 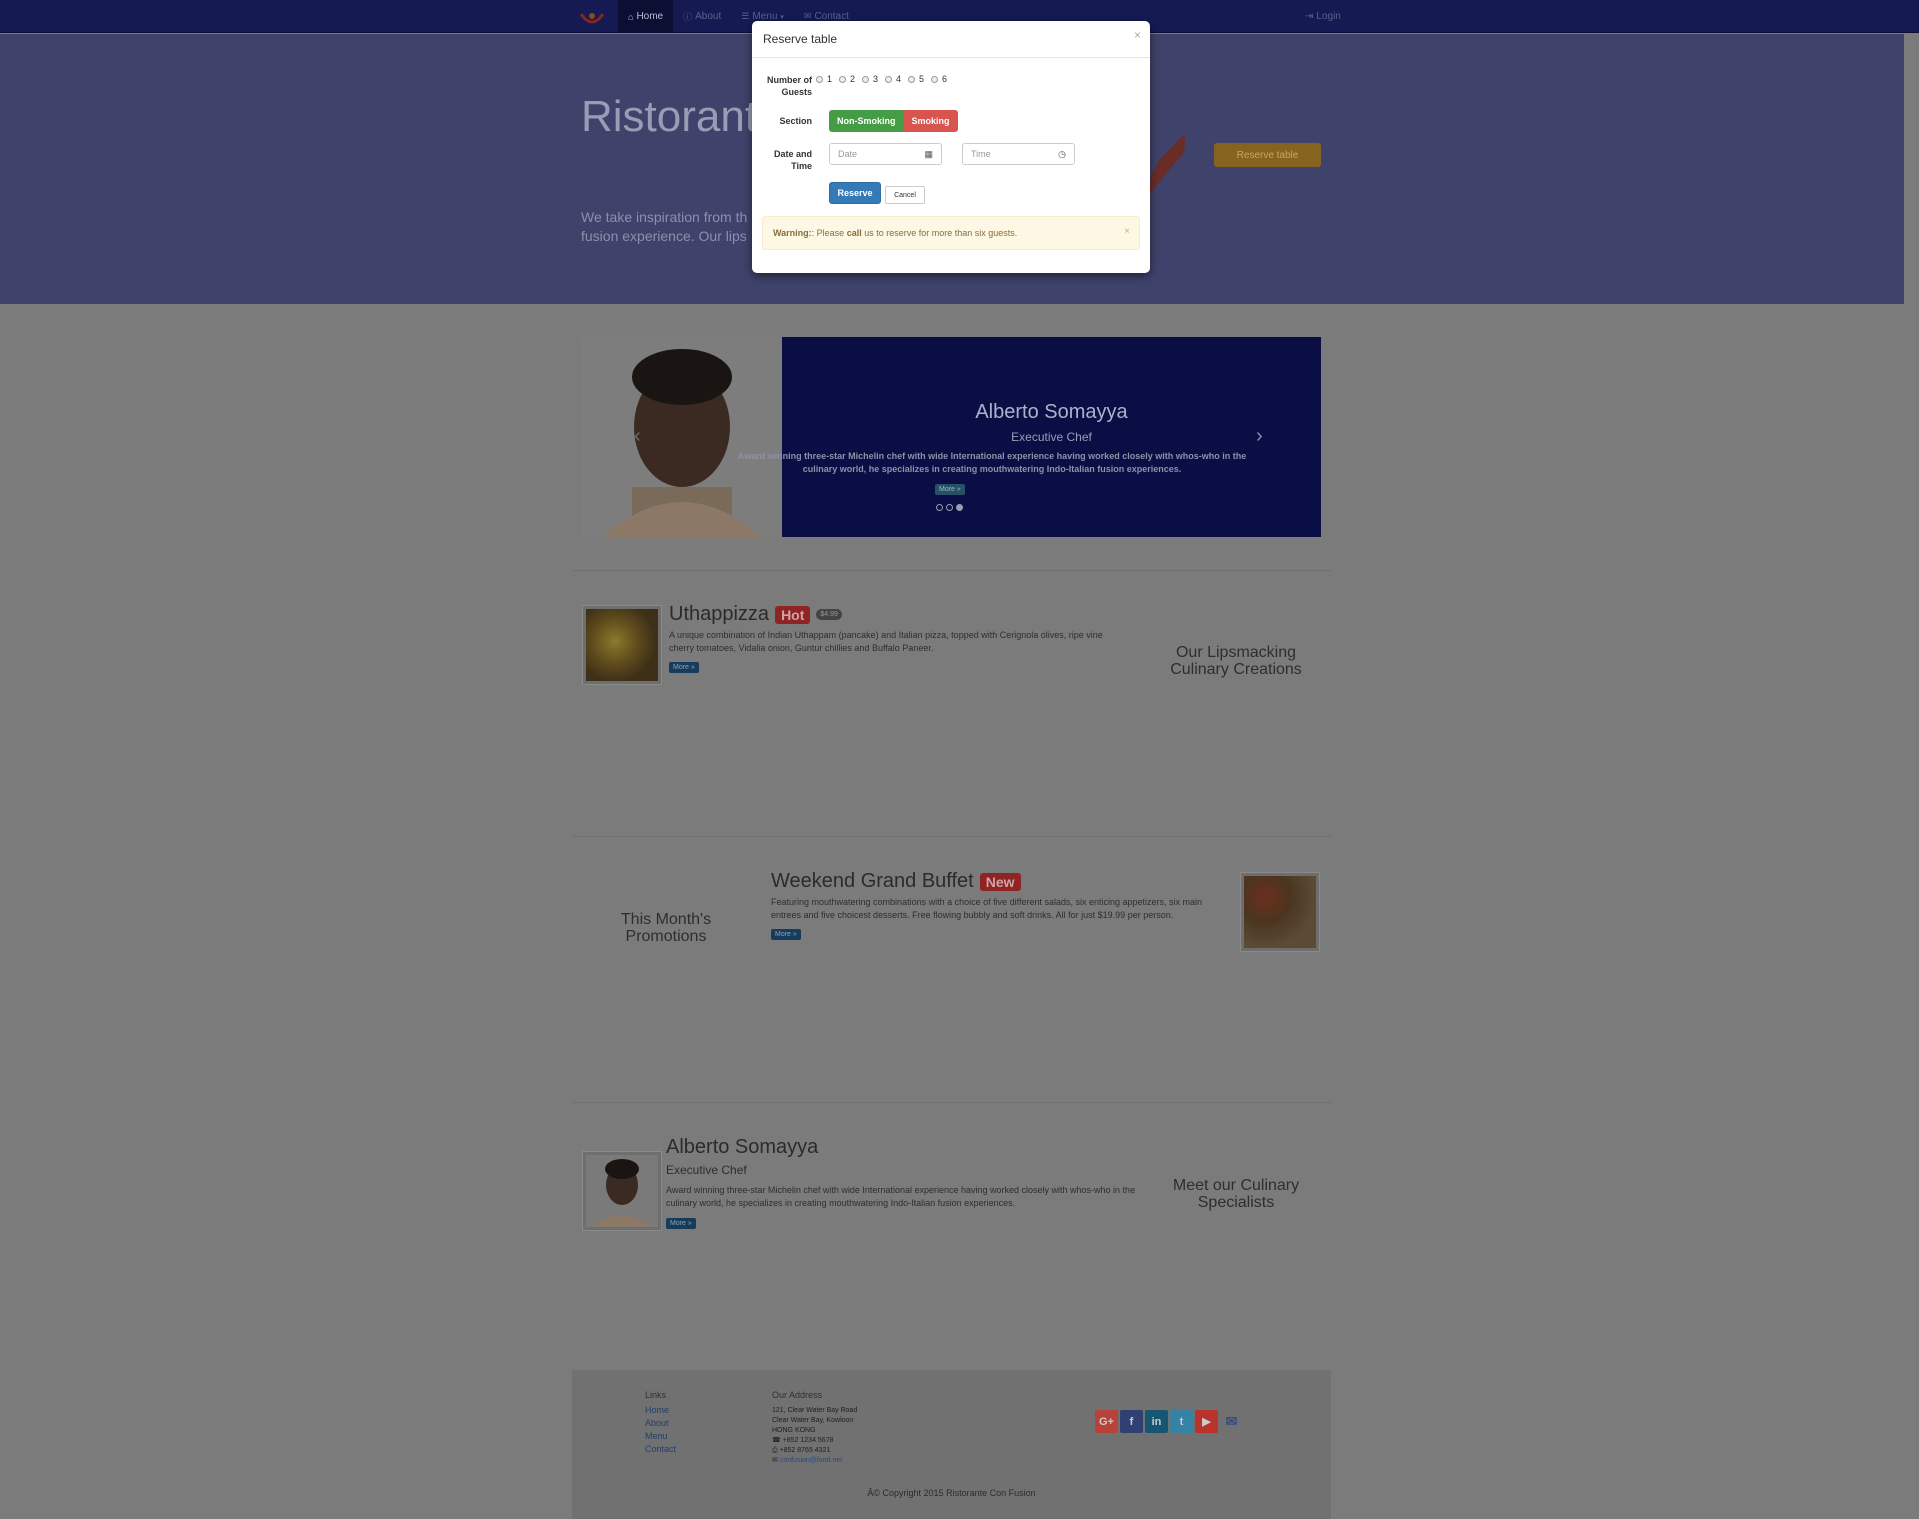 I want to click on carousel-indicator-active, so click(x=959, y=507).